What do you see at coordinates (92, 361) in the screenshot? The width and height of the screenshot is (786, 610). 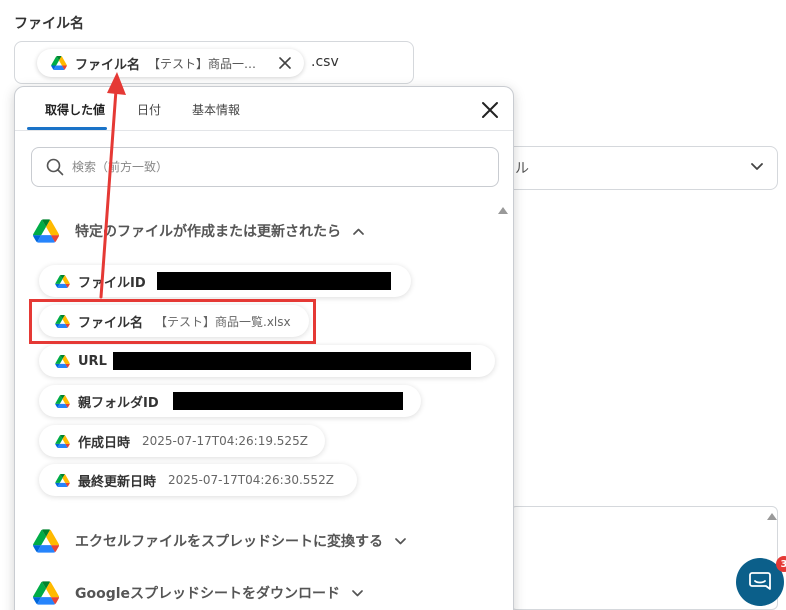 I see `item-label: URL` at bounding box center [92, 361].